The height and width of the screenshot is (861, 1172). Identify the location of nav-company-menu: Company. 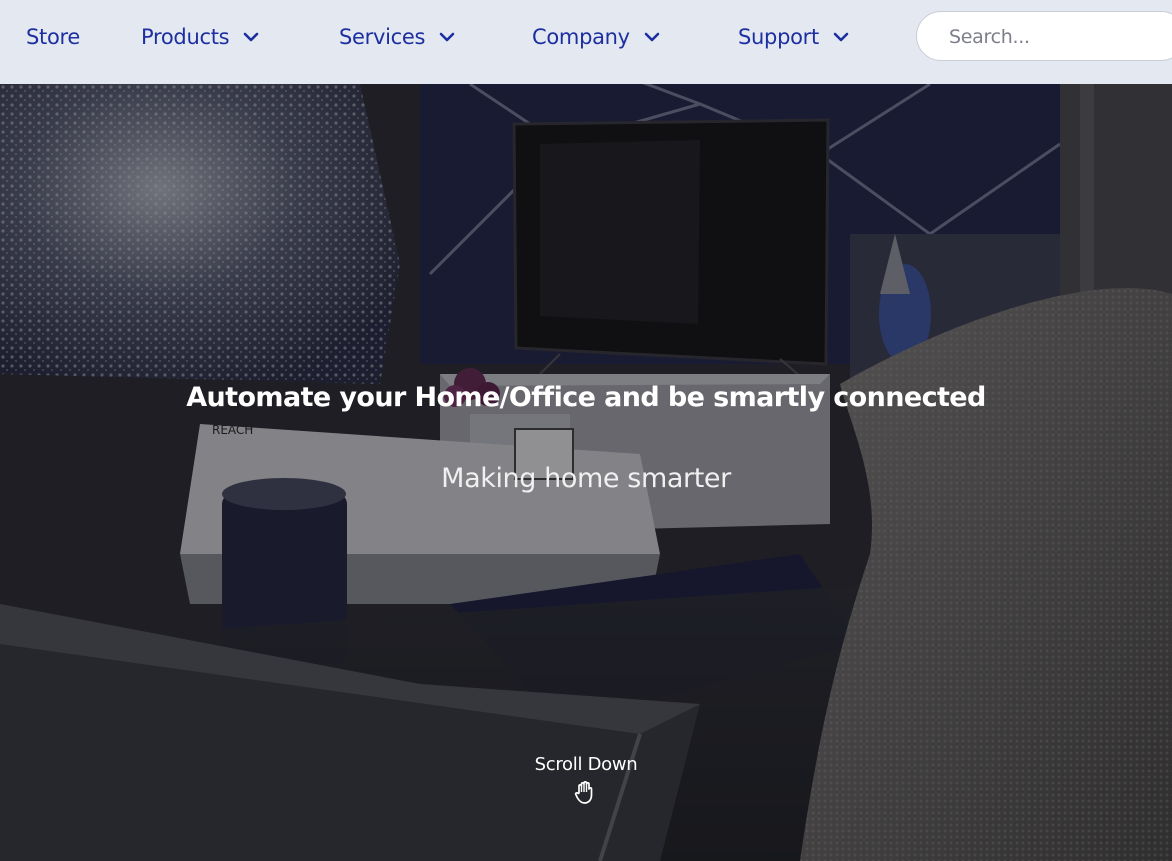
(596, 37).